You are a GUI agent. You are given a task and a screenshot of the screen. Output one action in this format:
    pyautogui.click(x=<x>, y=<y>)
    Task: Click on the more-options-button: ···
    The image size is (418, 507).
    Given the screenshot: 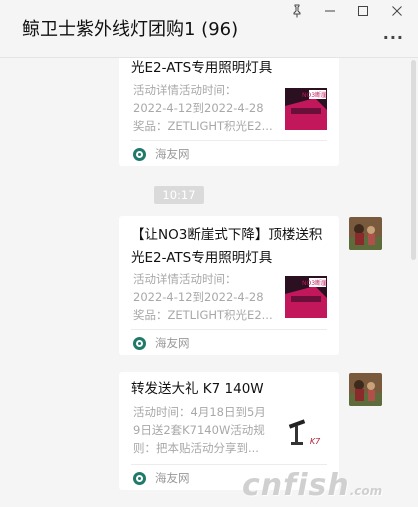 What is the action you would take?
    pyautogui.click(x=393, y=37)
    